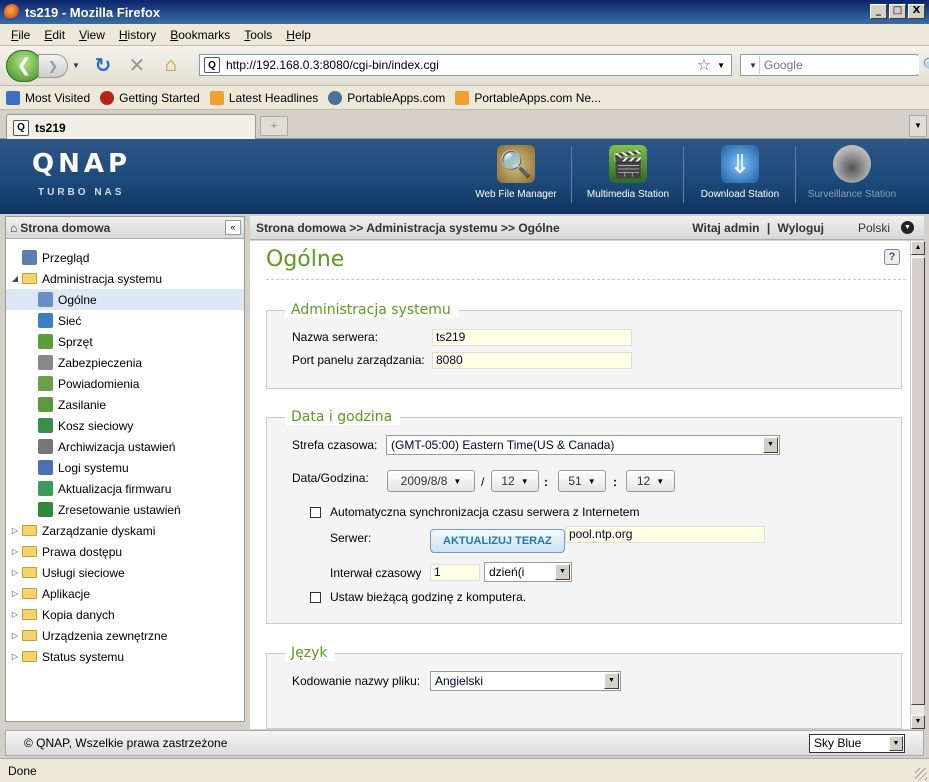 The width and height of the screenshot is (929, 782). I want to click on sidebar-item-label: Sieć, so click(70, 320).